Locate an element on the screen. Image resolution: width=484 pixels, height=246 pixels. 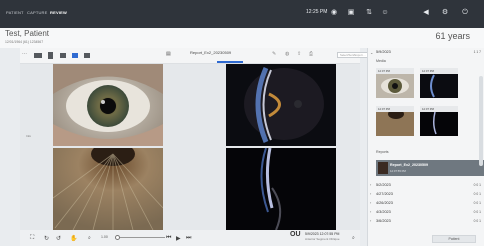
chevron-down-icon: ⌄ is located at coordinates (372, 53).